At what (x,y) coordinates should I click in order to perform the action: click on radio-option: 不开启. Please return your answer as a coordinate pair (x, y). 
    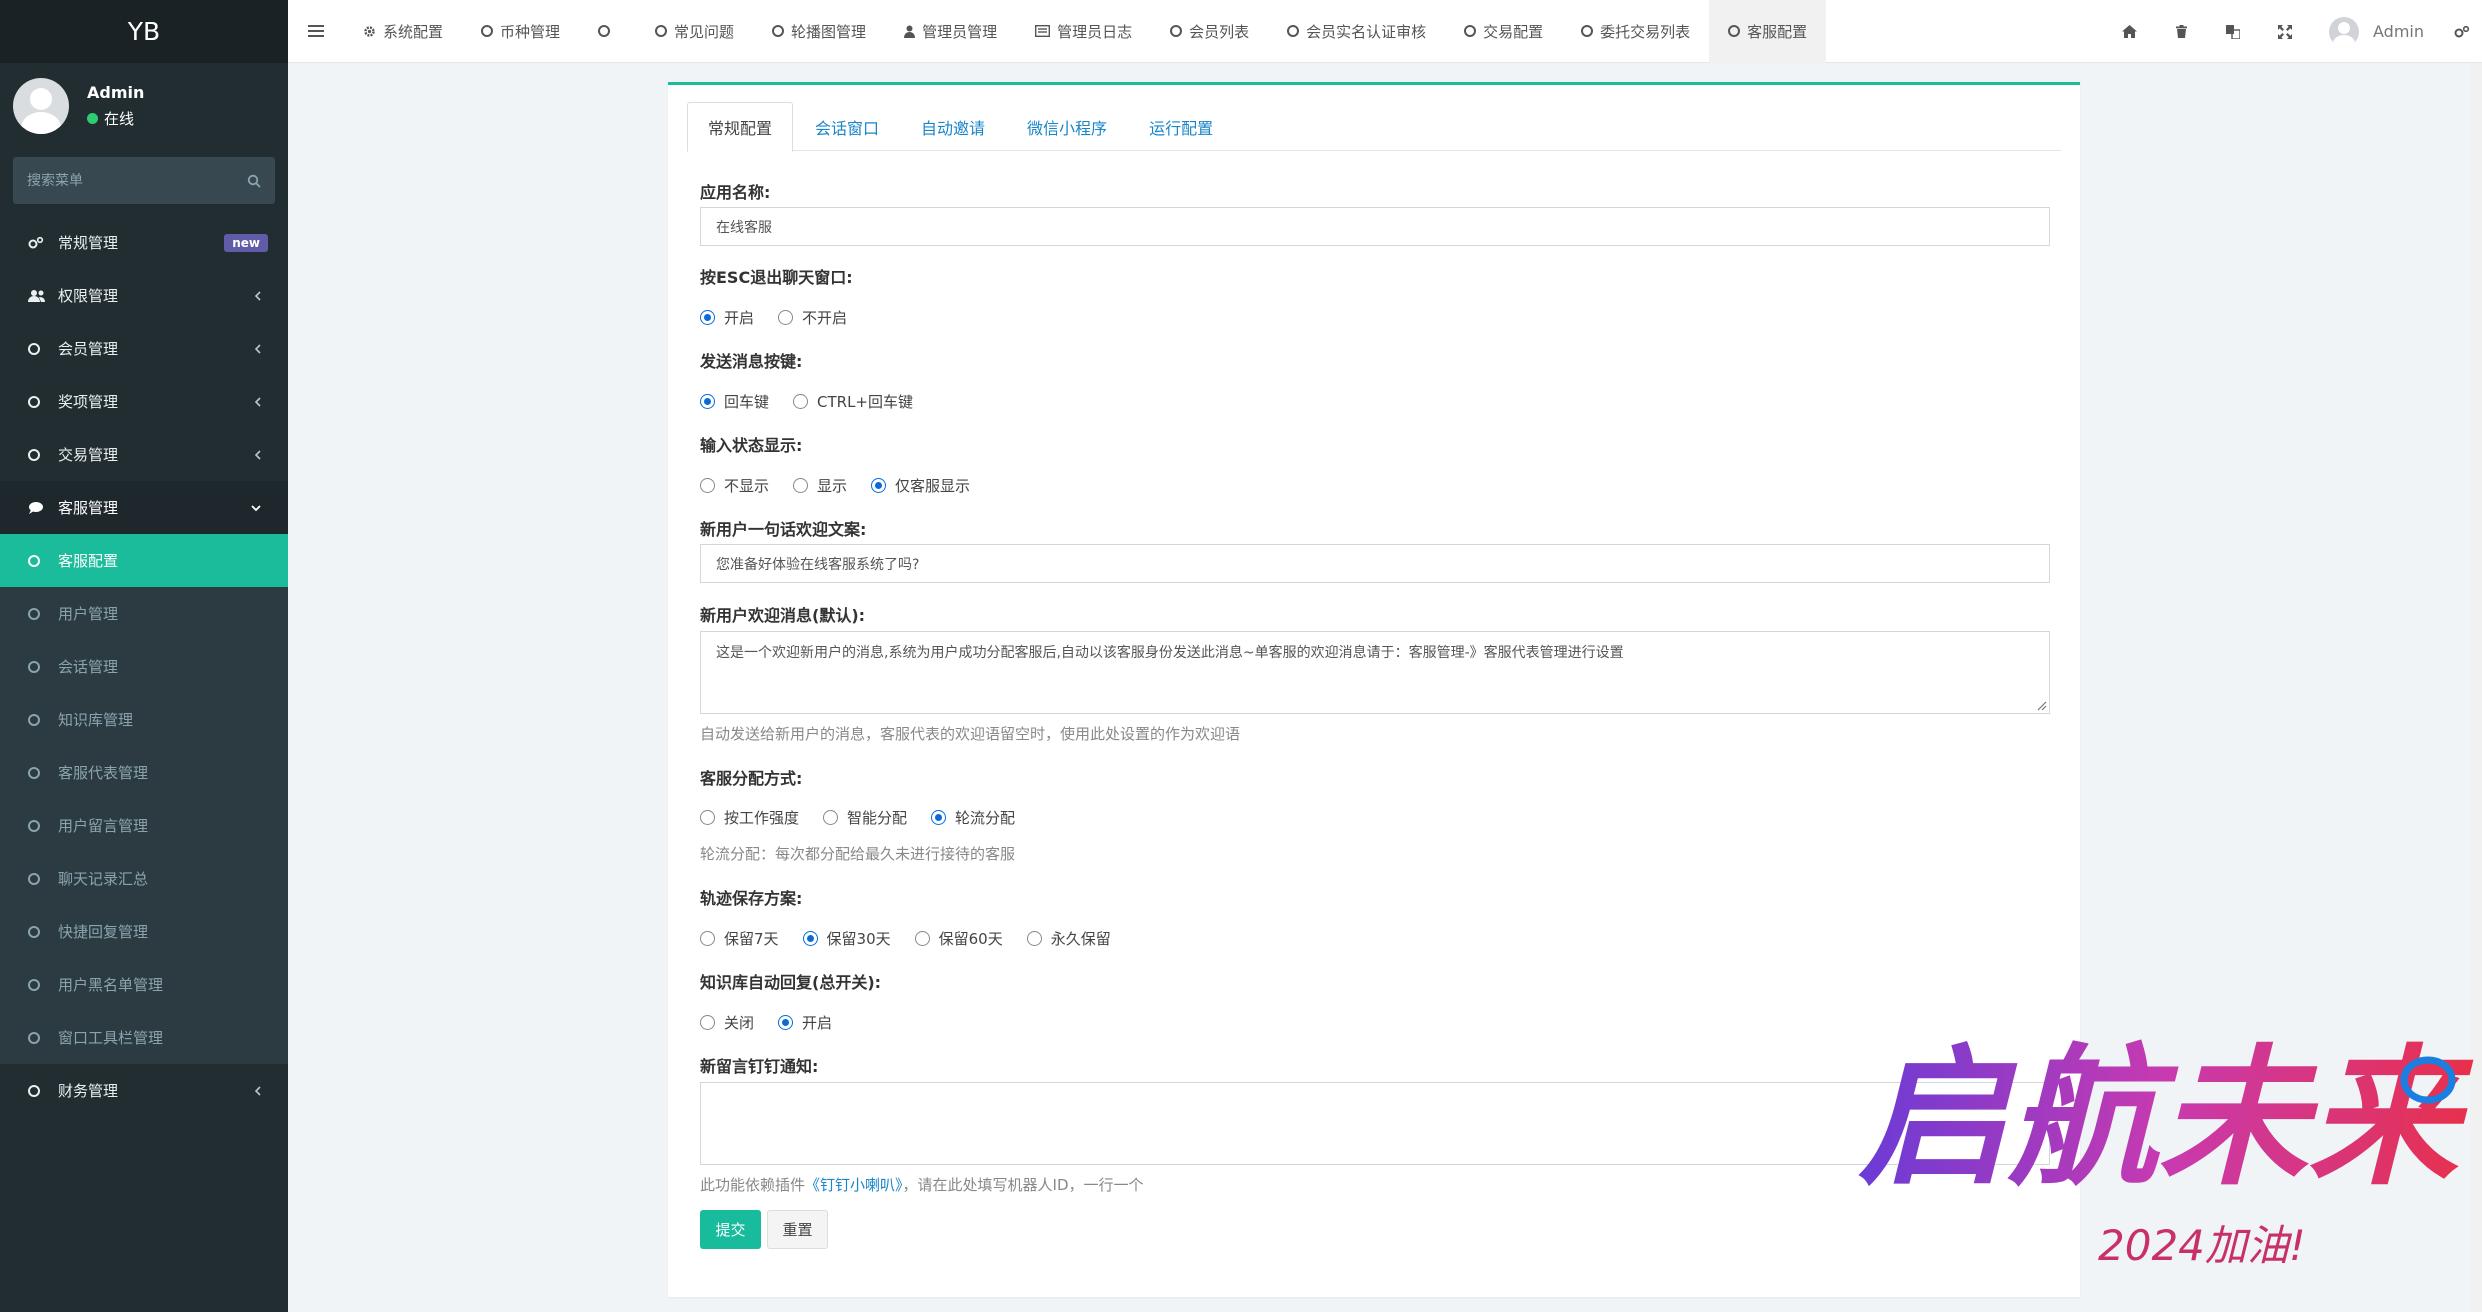
    Looking at the image, I should click on (812, 317).